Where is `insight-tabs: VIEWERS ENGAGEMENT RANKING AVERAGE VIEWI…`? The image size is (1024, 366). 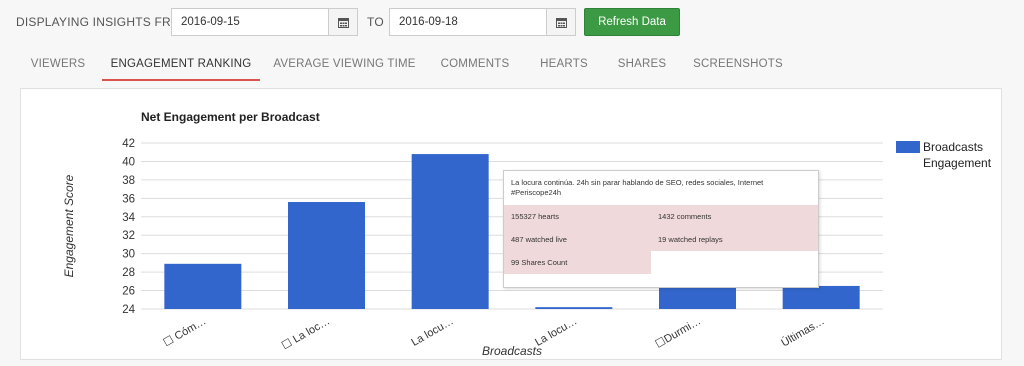
insight-tabs: VIEWERS ENGAGEMENT RANKING AVERAGE VIEWI… is located at coordinates (512, 63).